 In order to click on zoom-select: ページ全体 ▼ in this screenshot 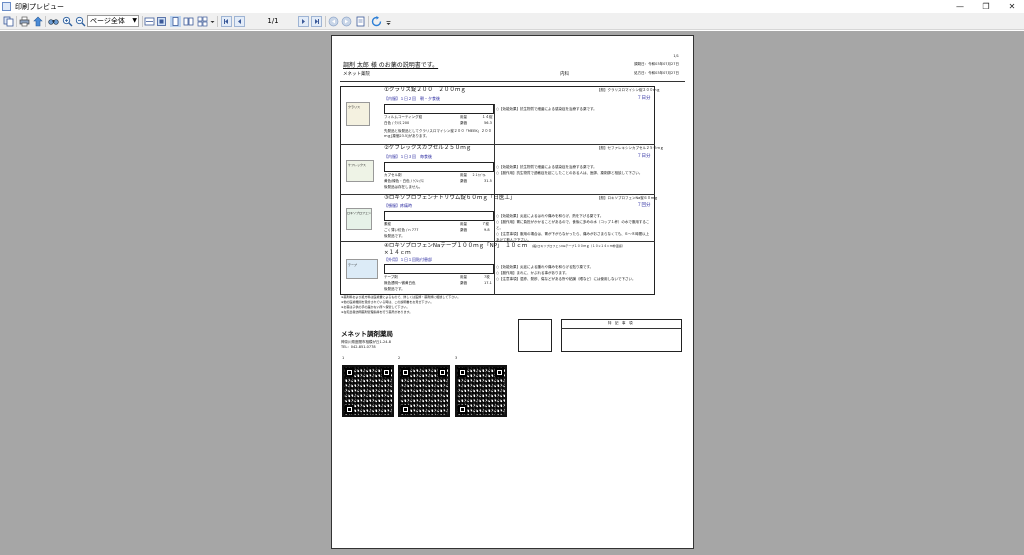, I will do `click(113, 21)`.